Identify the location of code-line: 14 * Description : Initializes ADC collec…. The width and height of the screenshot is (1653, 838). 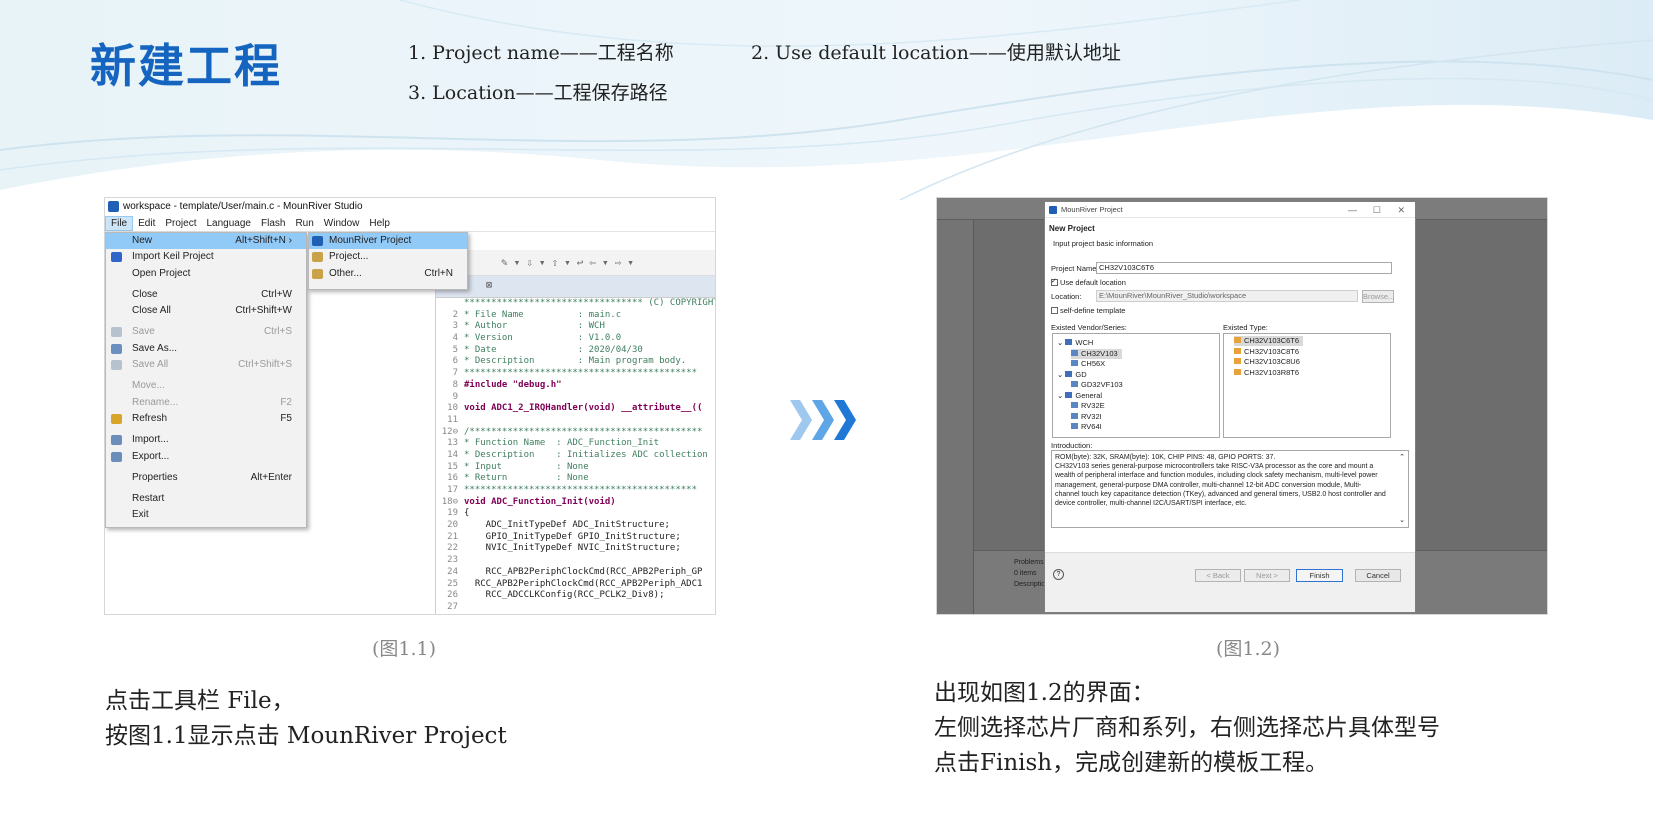
(575, 456).